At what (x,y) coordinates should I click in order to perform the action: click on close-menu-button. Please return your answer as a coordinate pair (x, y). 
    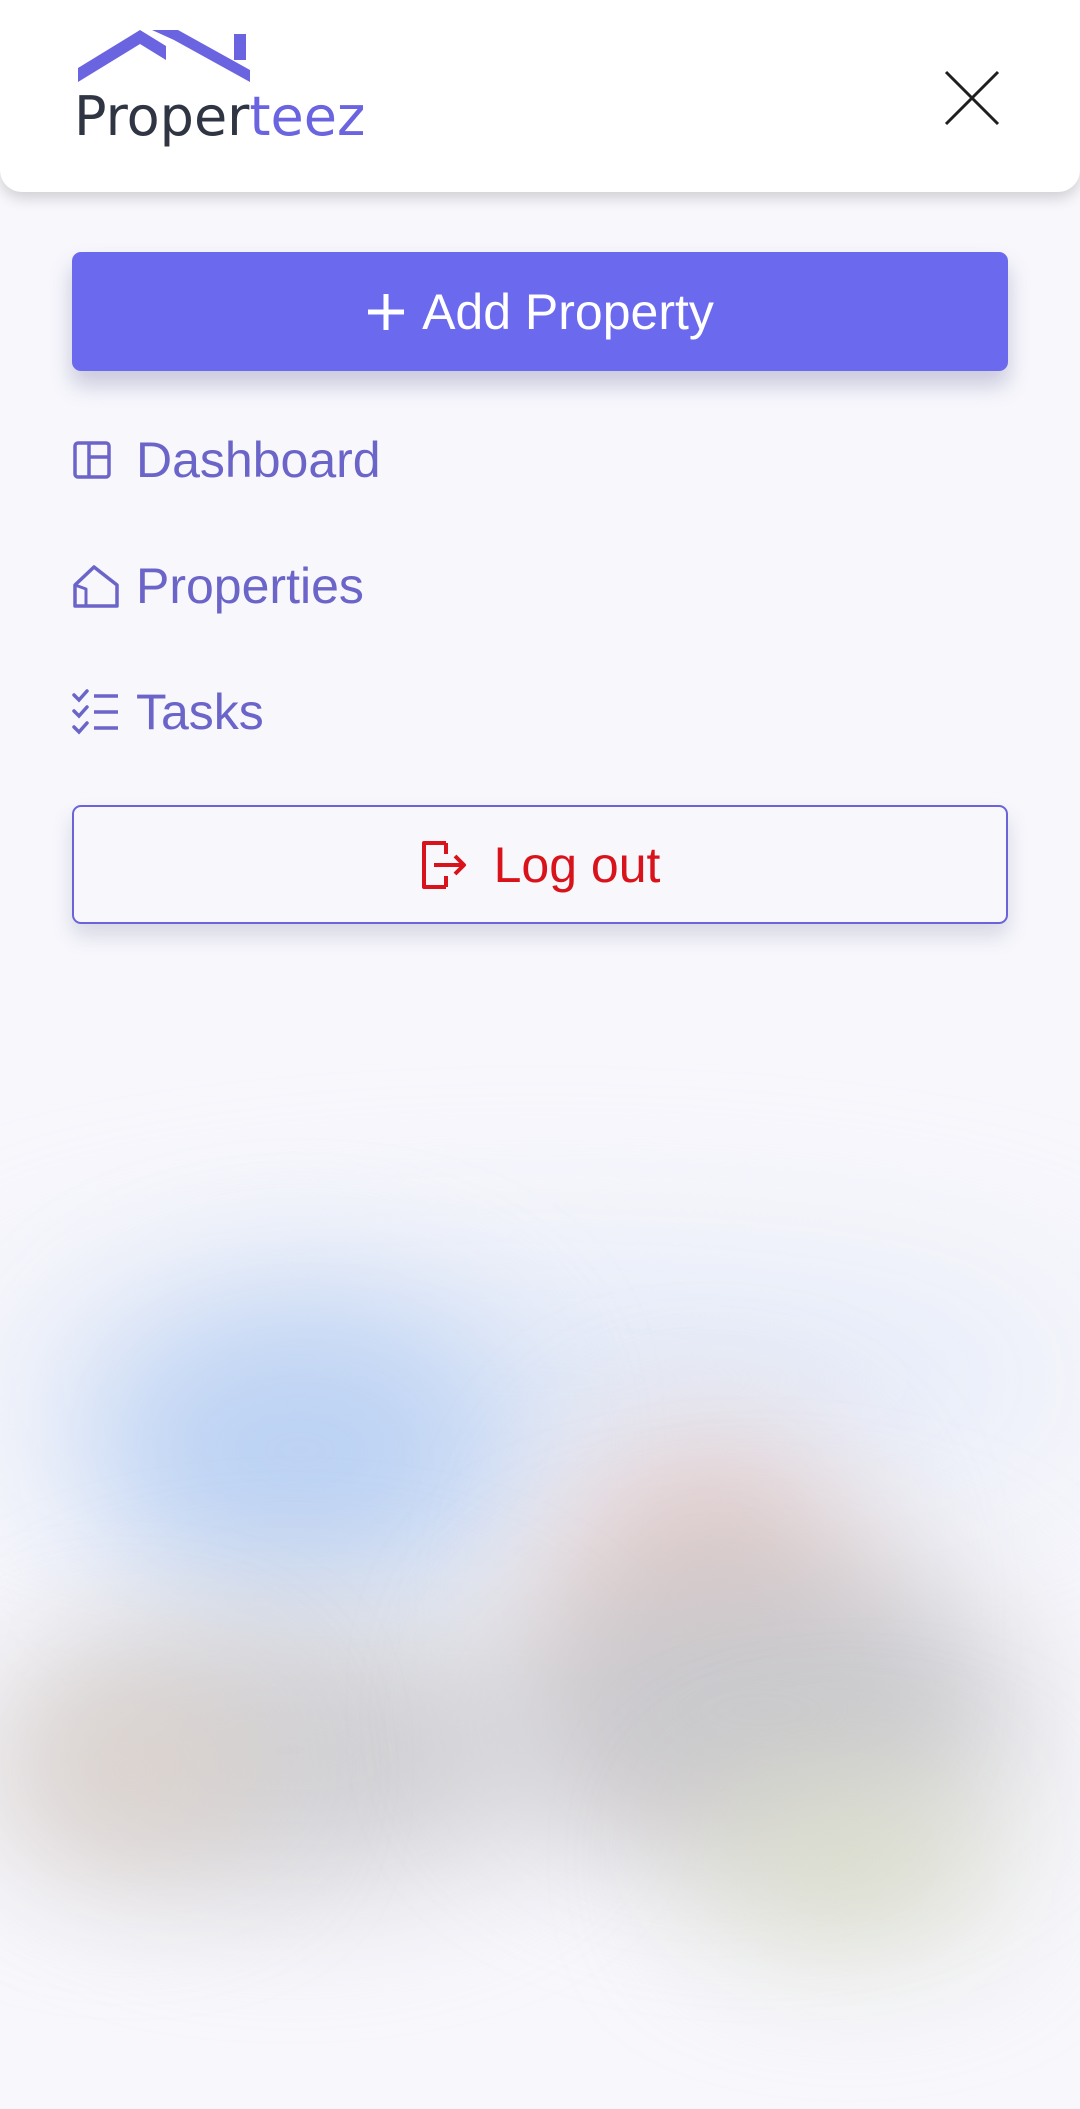
    Looking at the image, I should click on (972, 98).